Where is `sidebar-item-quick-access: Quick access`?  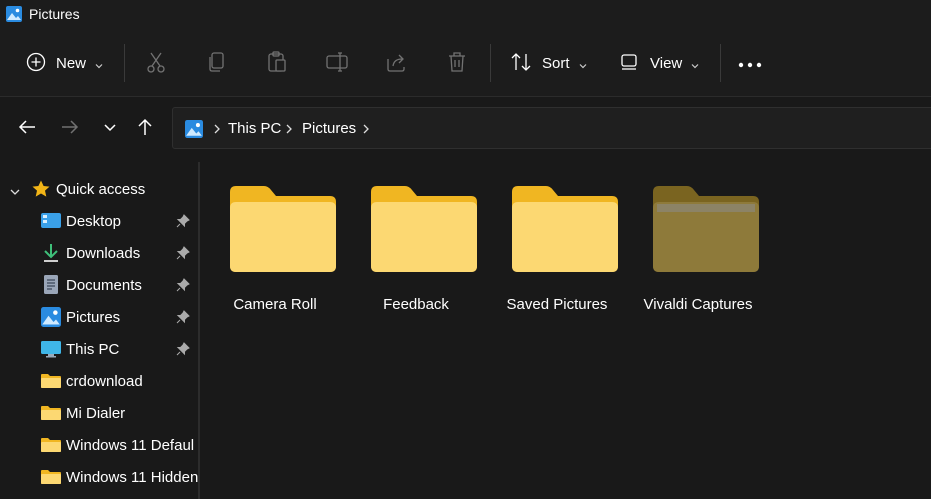 sidebar-item-quick-access: Quick access is located at coordinates (99, 189).